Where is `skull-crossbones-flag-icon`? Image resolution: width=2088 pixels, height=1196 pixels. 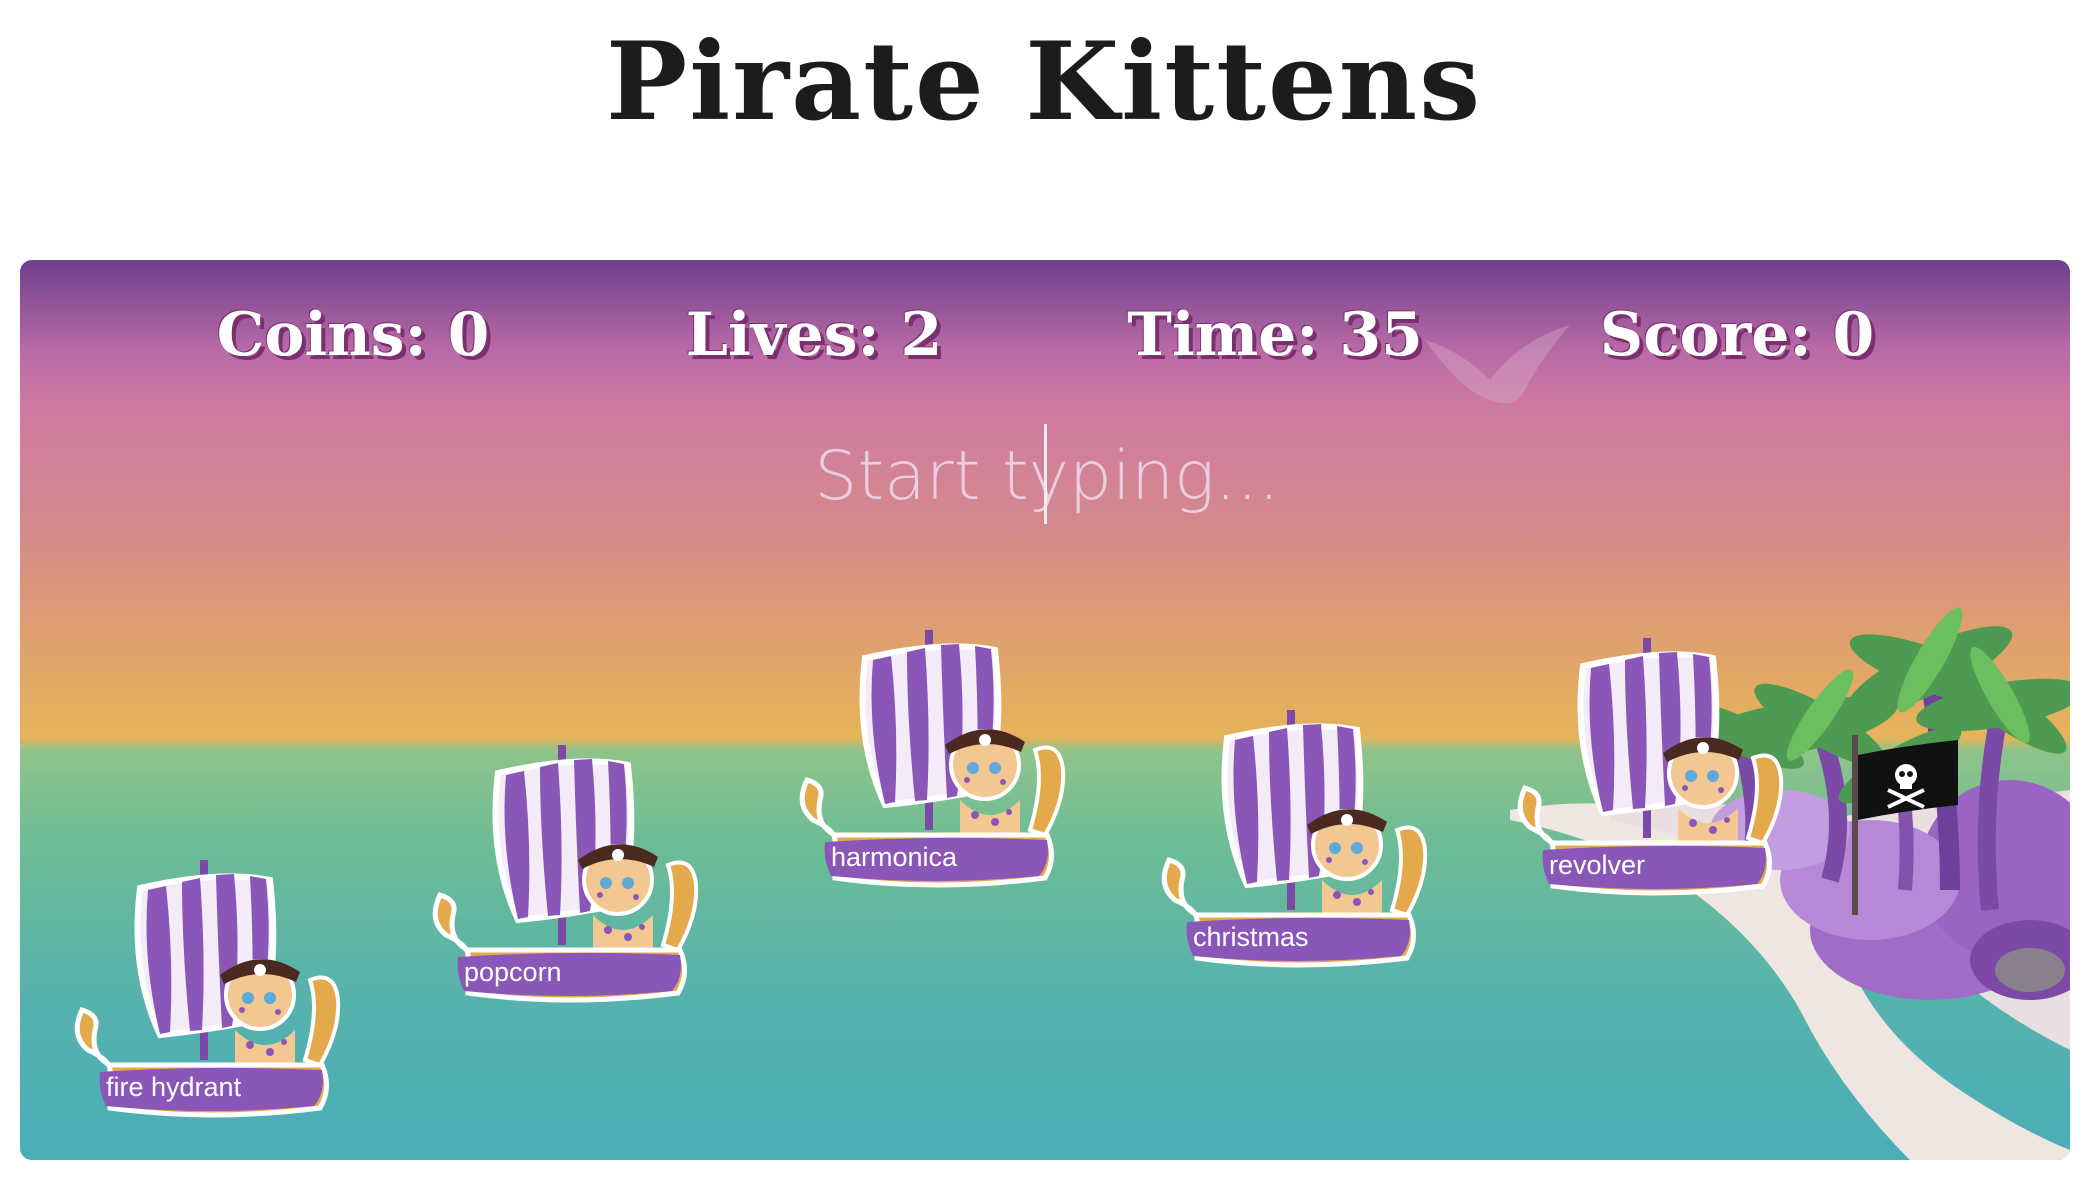
skull-crossbones-flag-icon is located at coordinates (1905, 825).